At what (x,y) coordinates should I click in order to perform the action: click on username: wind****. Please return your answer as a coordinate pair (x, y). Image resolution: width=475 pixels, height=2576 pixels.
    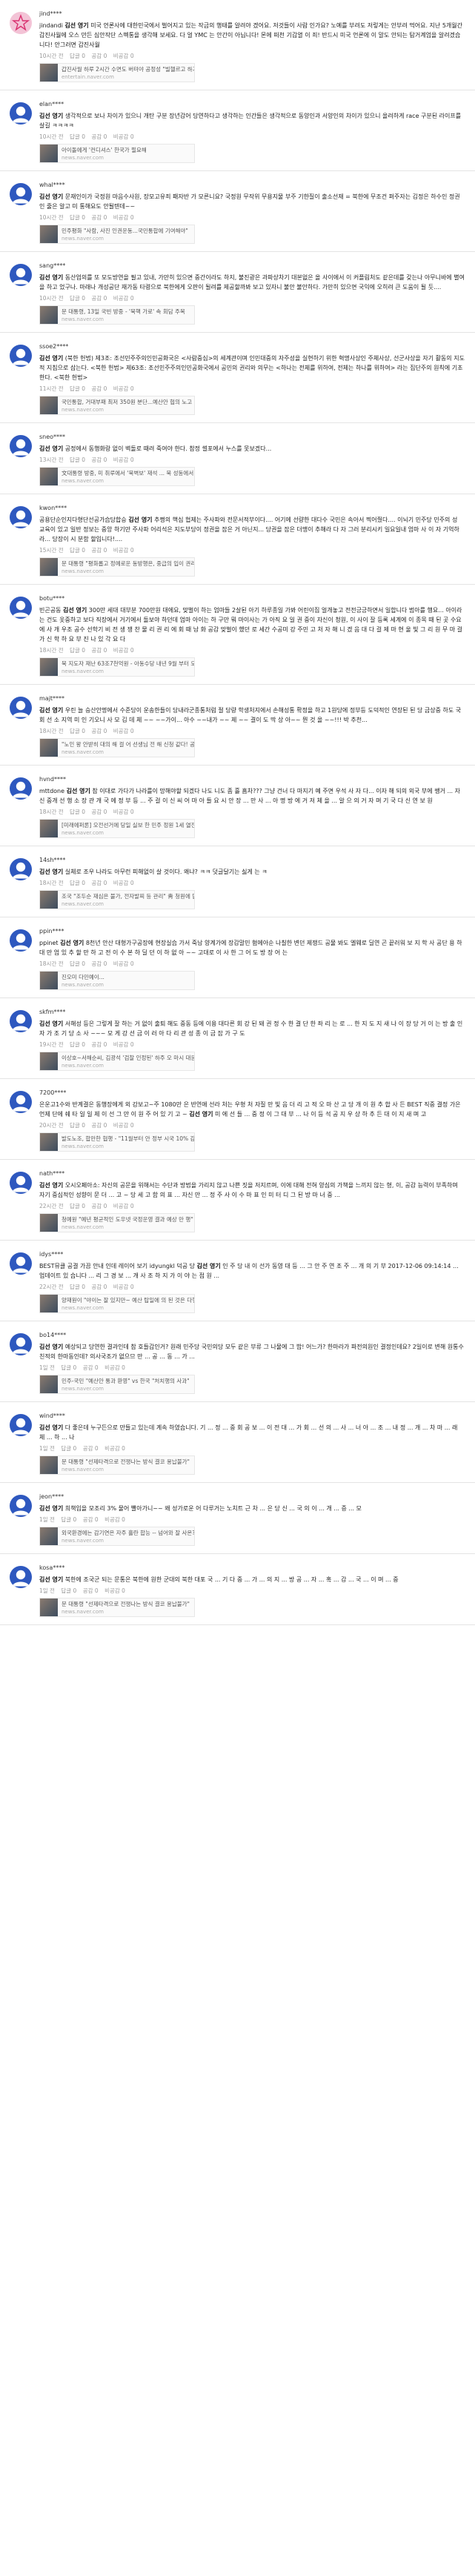
    Looking at the image, I should click on (252, 1416).